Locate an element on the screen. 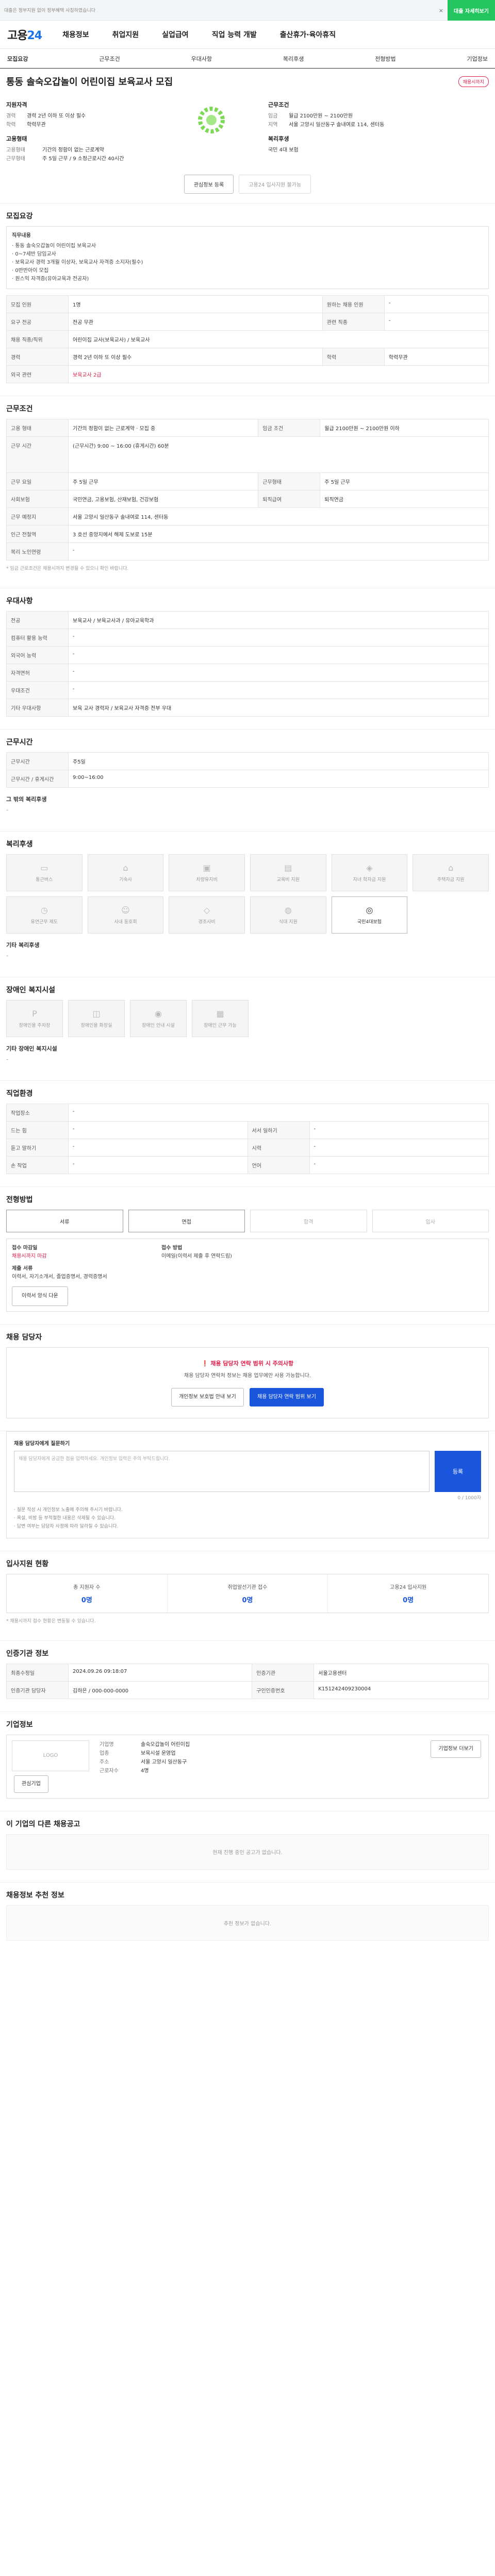  section-title: 채용정보 추천 정보 is located at coordinates (35, 1896).